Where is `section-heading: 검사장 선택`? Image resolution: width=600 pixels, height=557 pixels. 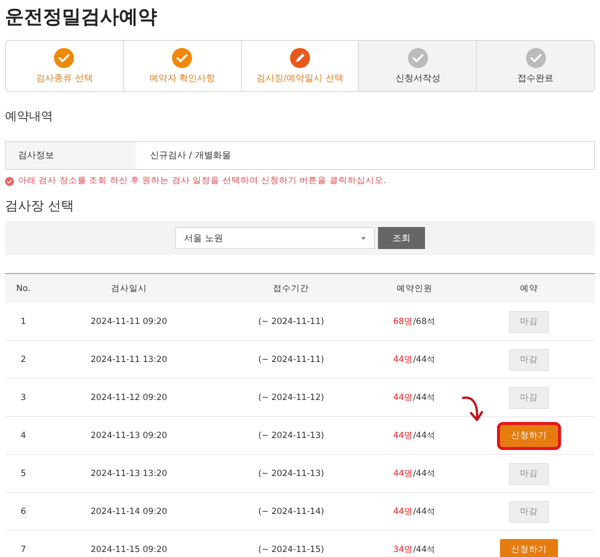
section-heading: 검사장 선택 is located at coordinates (40, 207).